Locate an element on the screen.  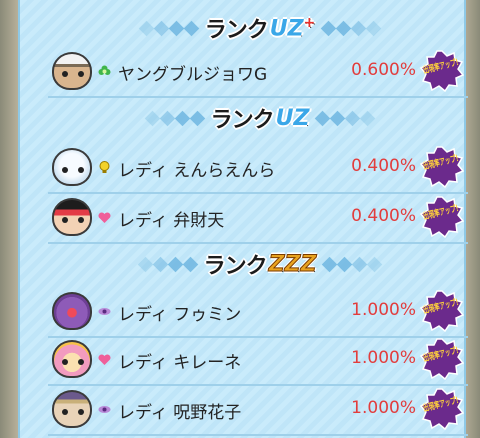
yokai-name: レディ 弁財天 is located at coordinates (171, 221).